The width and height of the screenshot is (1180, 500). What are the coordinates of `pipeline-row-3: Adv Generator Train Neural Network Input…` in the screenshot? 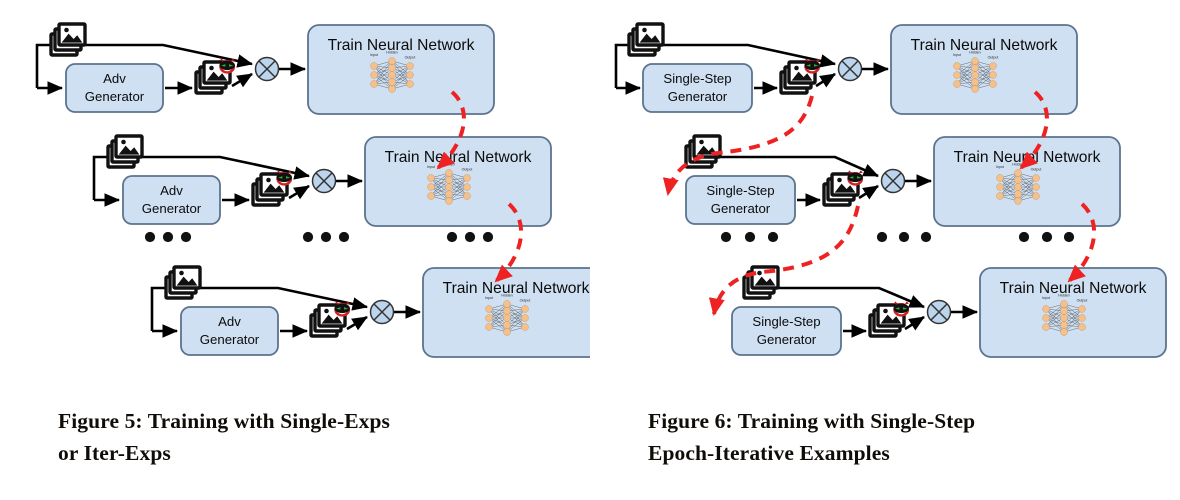 It's located at (370, 311).